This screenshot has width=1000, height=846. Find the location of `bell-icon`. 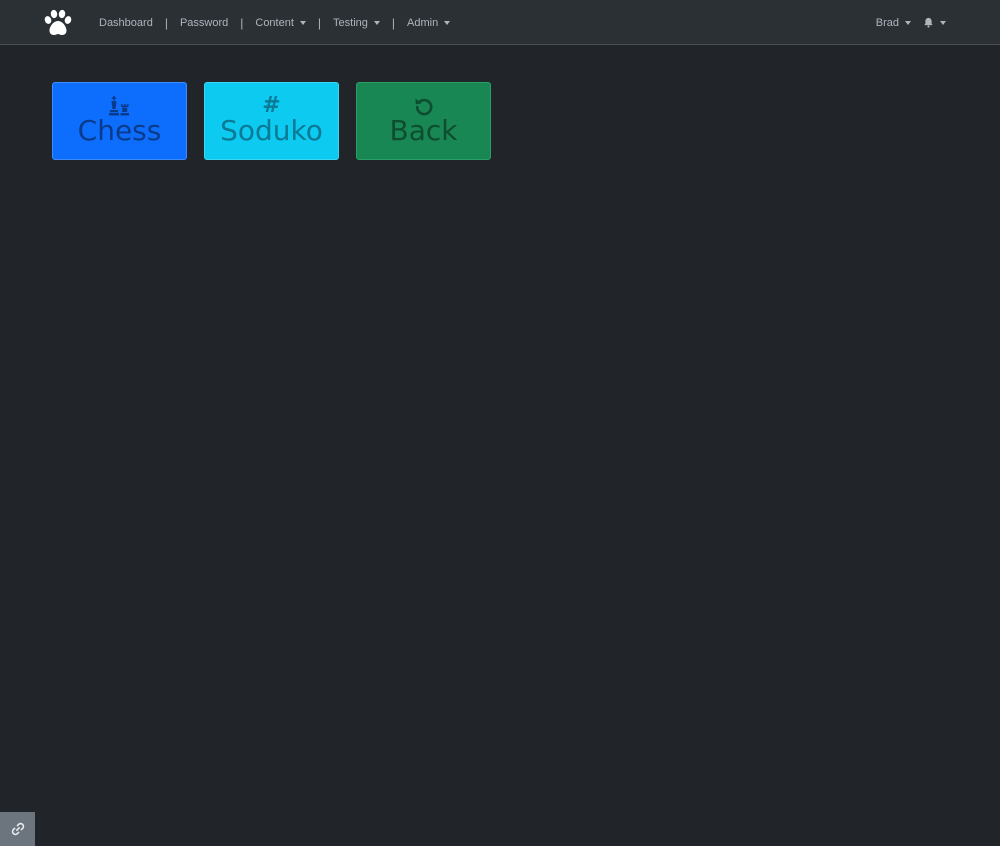

bell-icon is located at coordinates (928, 22).